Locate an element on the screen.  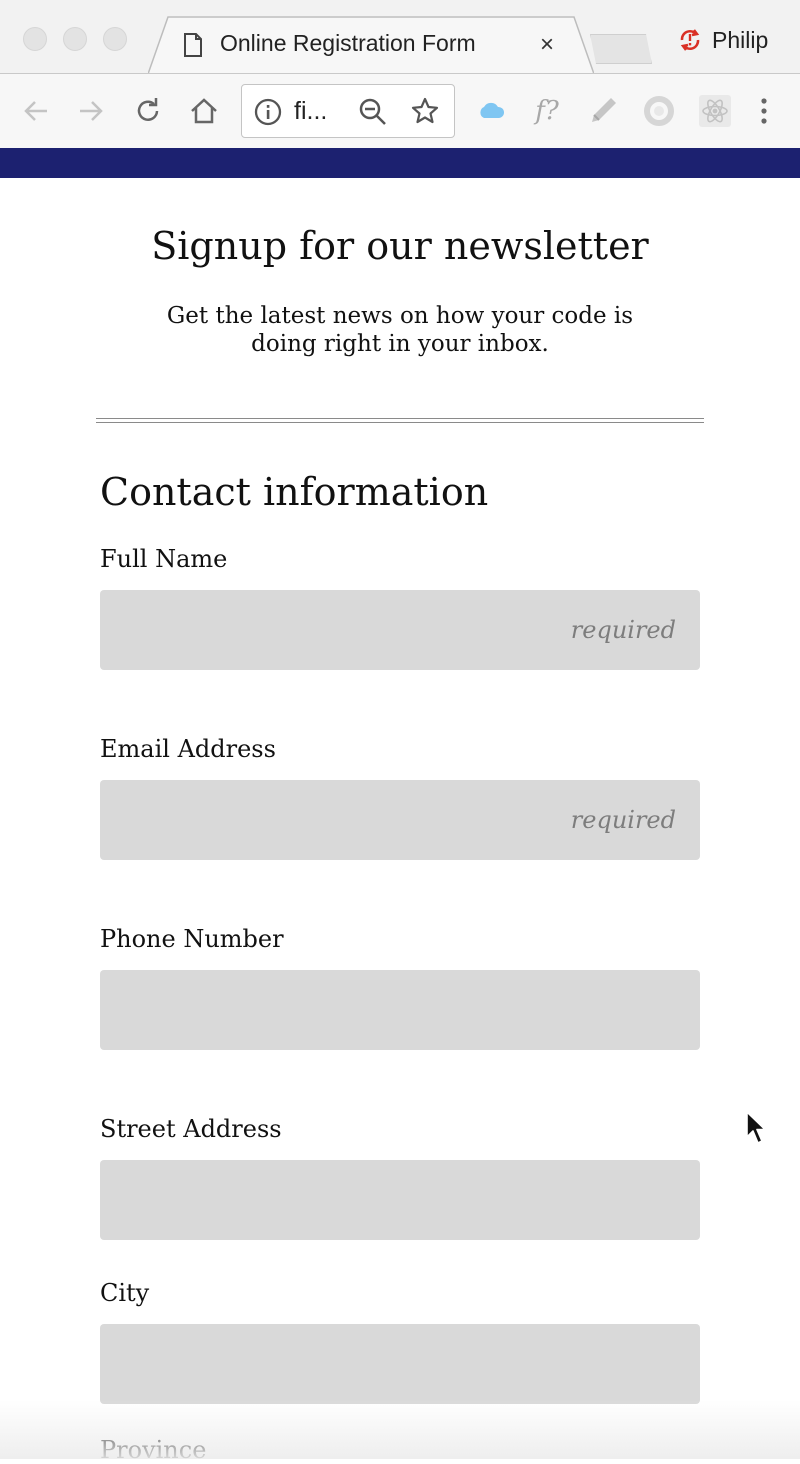
new-tab-button is located at coordinates (621, 49).